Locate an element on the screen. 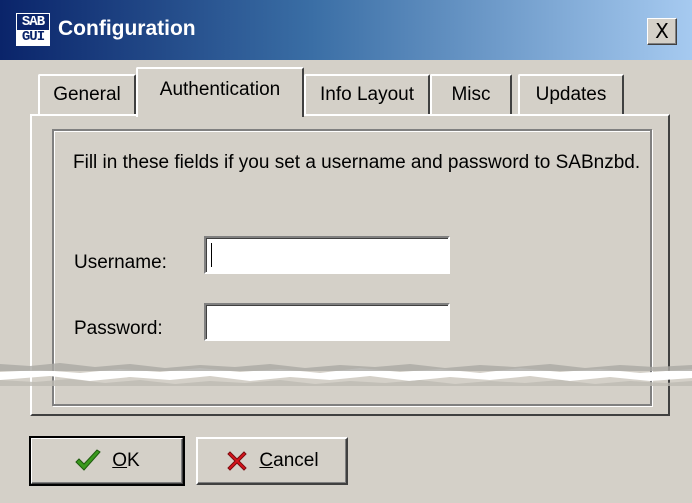 The height and width of the screenshot is (503, 692). tab-label: General is located at coordinates (87, 94).